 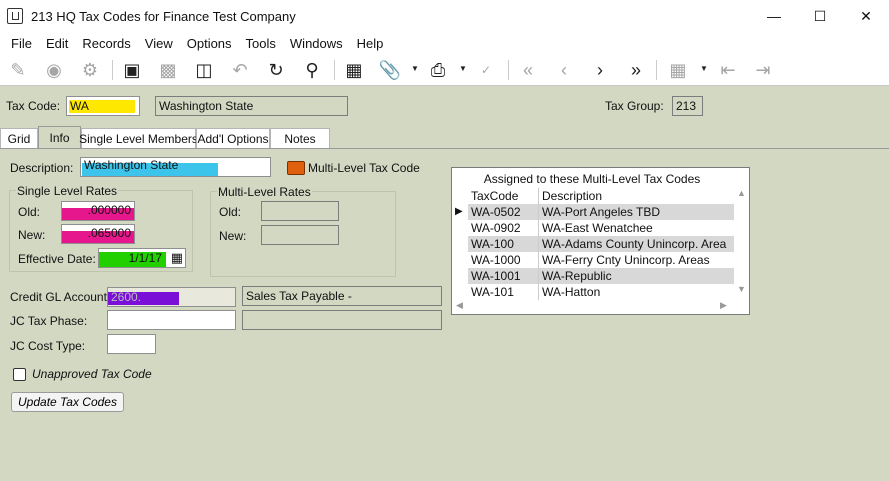 I want to click on menu-windows: Windows, so click(x=316, y=43).